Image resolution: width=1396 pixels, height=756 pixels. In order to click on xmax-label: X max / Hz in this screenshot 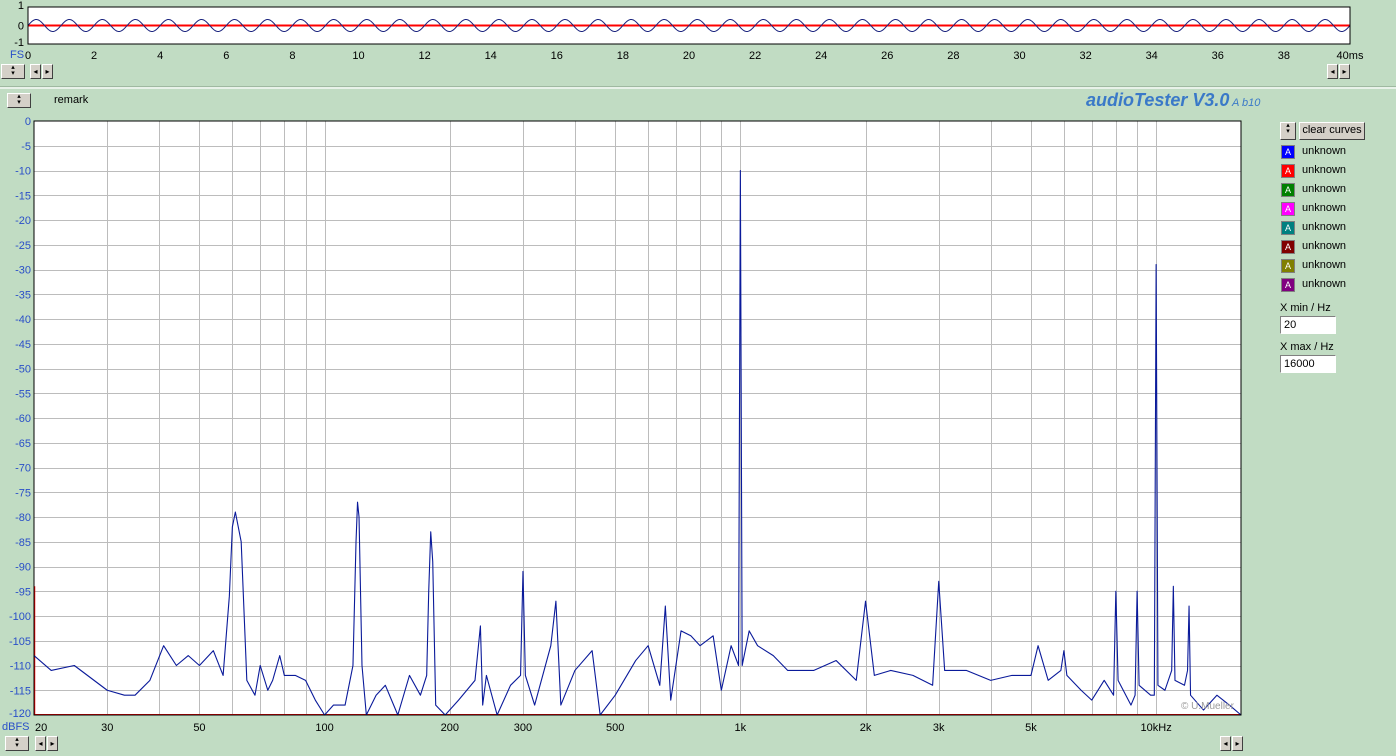, I will do `click(1307, 347)`.